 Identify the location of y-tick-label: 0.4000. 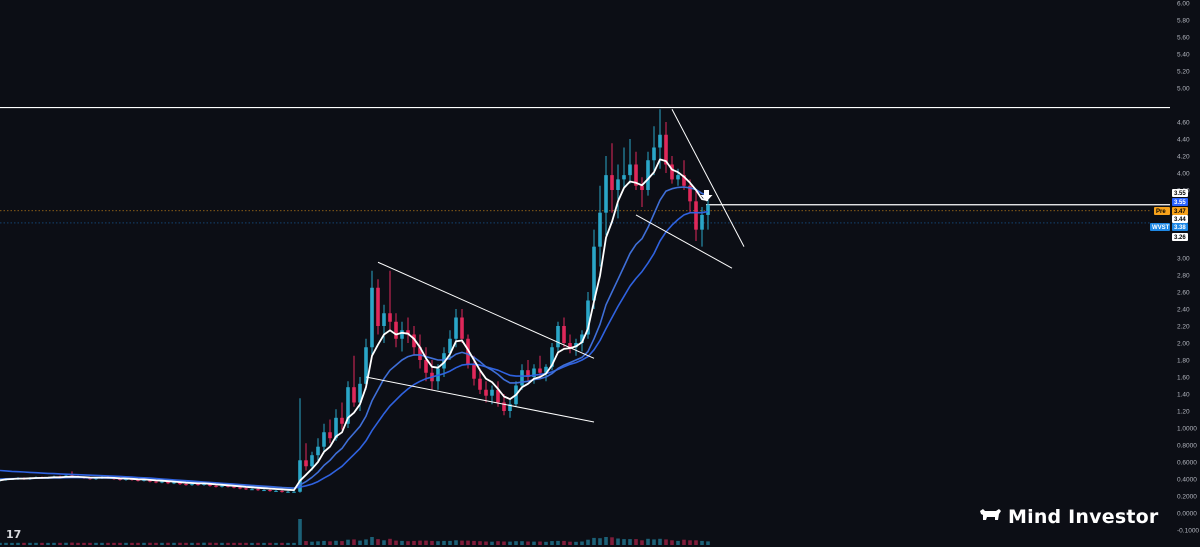
(1187, 479).